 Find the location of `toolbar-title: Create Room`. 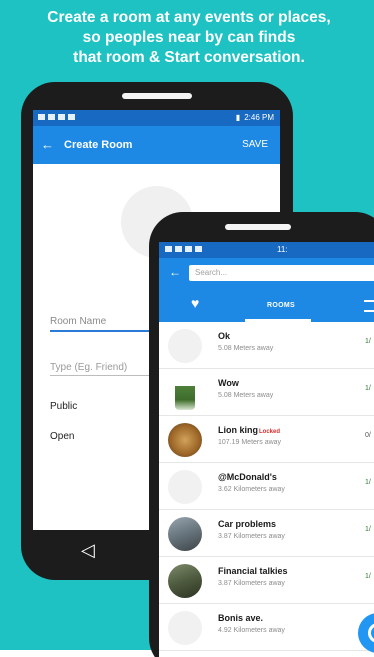

toolbar-title: Create Room is located at coordinates (98, 145).